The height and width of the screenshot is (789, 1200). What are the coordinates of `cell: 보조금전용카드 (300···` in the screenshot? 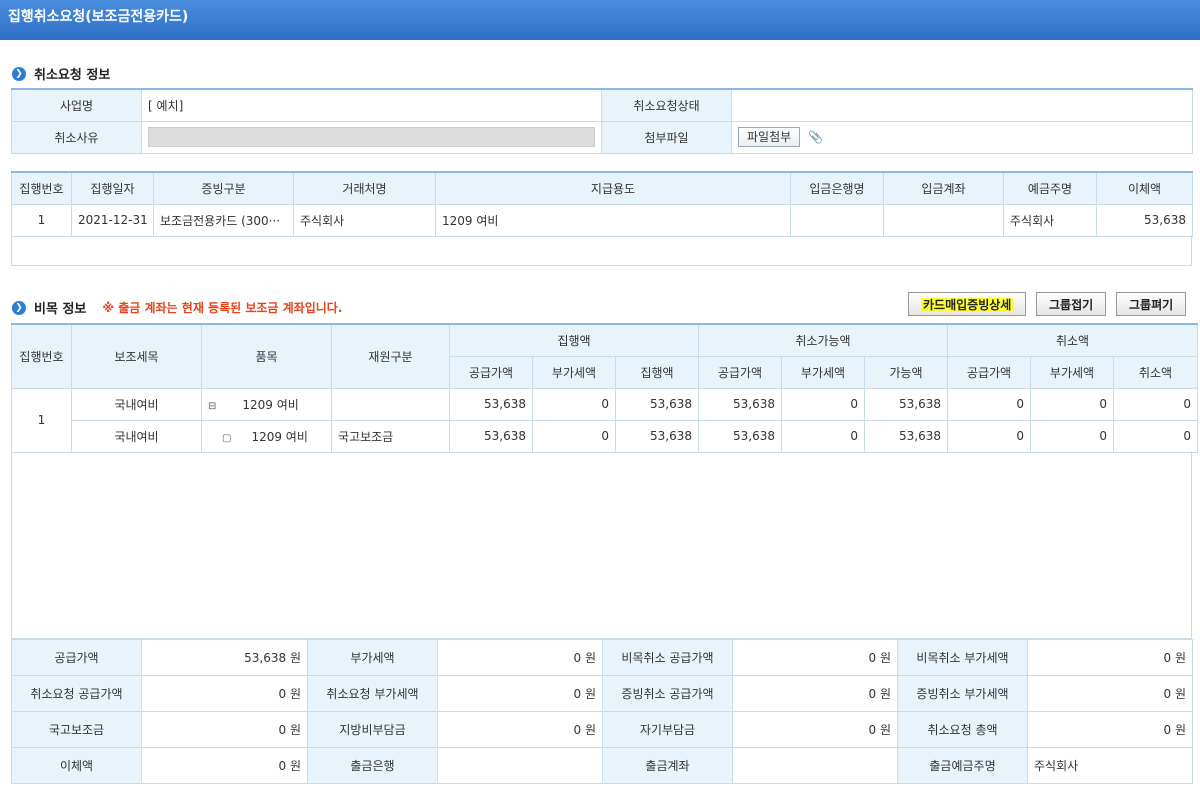 It's located at (223, 220).